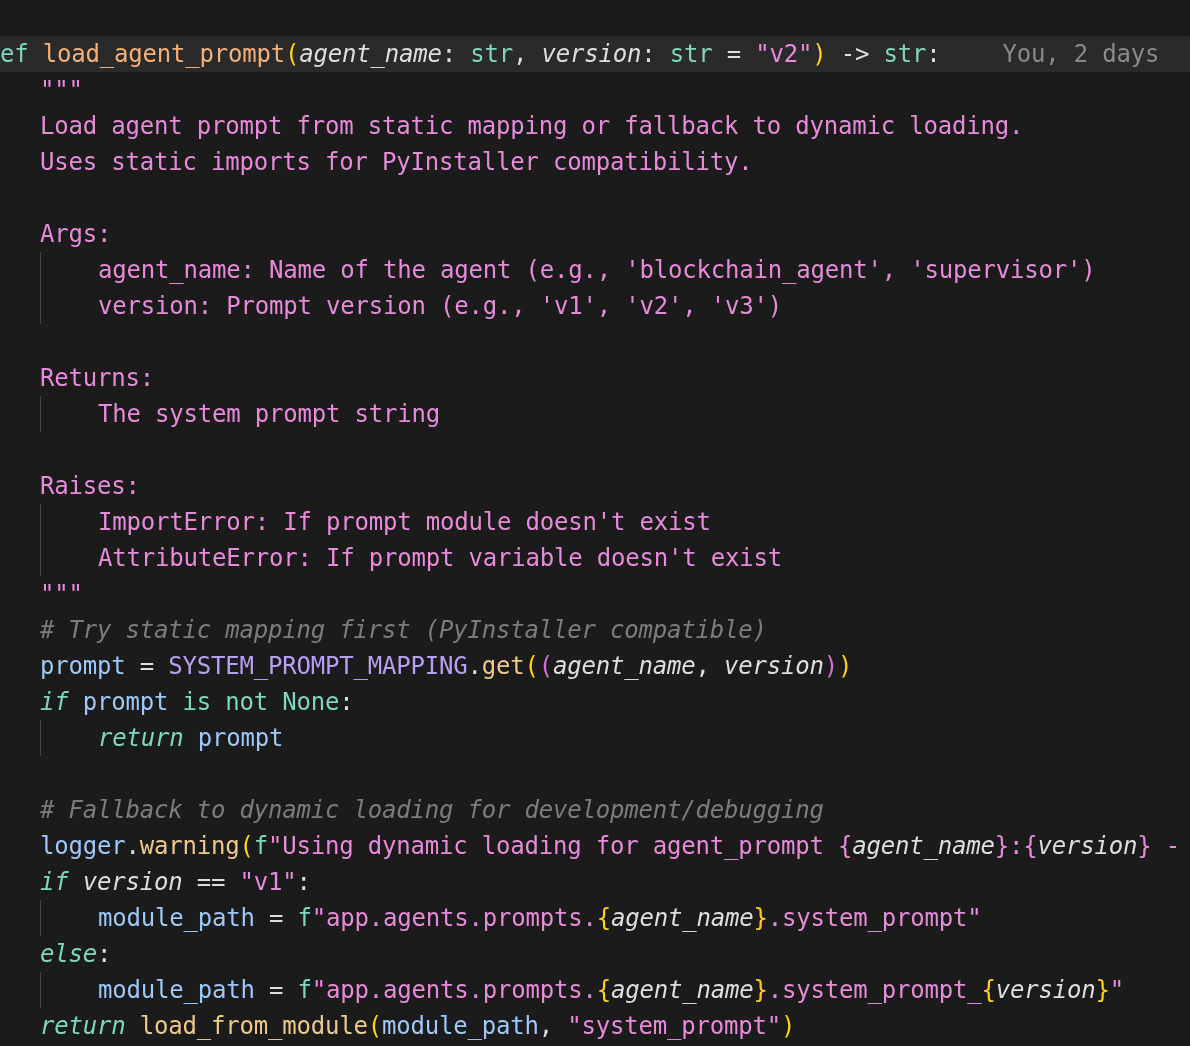 This screenshot has height=1046, width=1190. Describe the element at coordinates (191, 738) in the screenshot. I see `code-line: return prompt` at that location.